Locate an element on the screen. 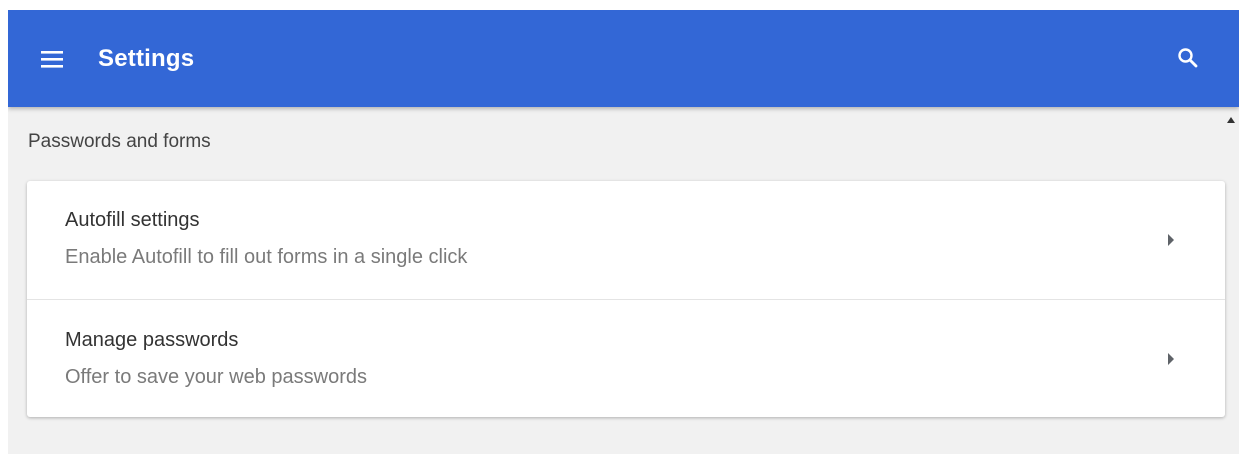 Image resolution: width=1239 pixels, height=454 pixels. search-icon is located at coordinates (1188, 58).